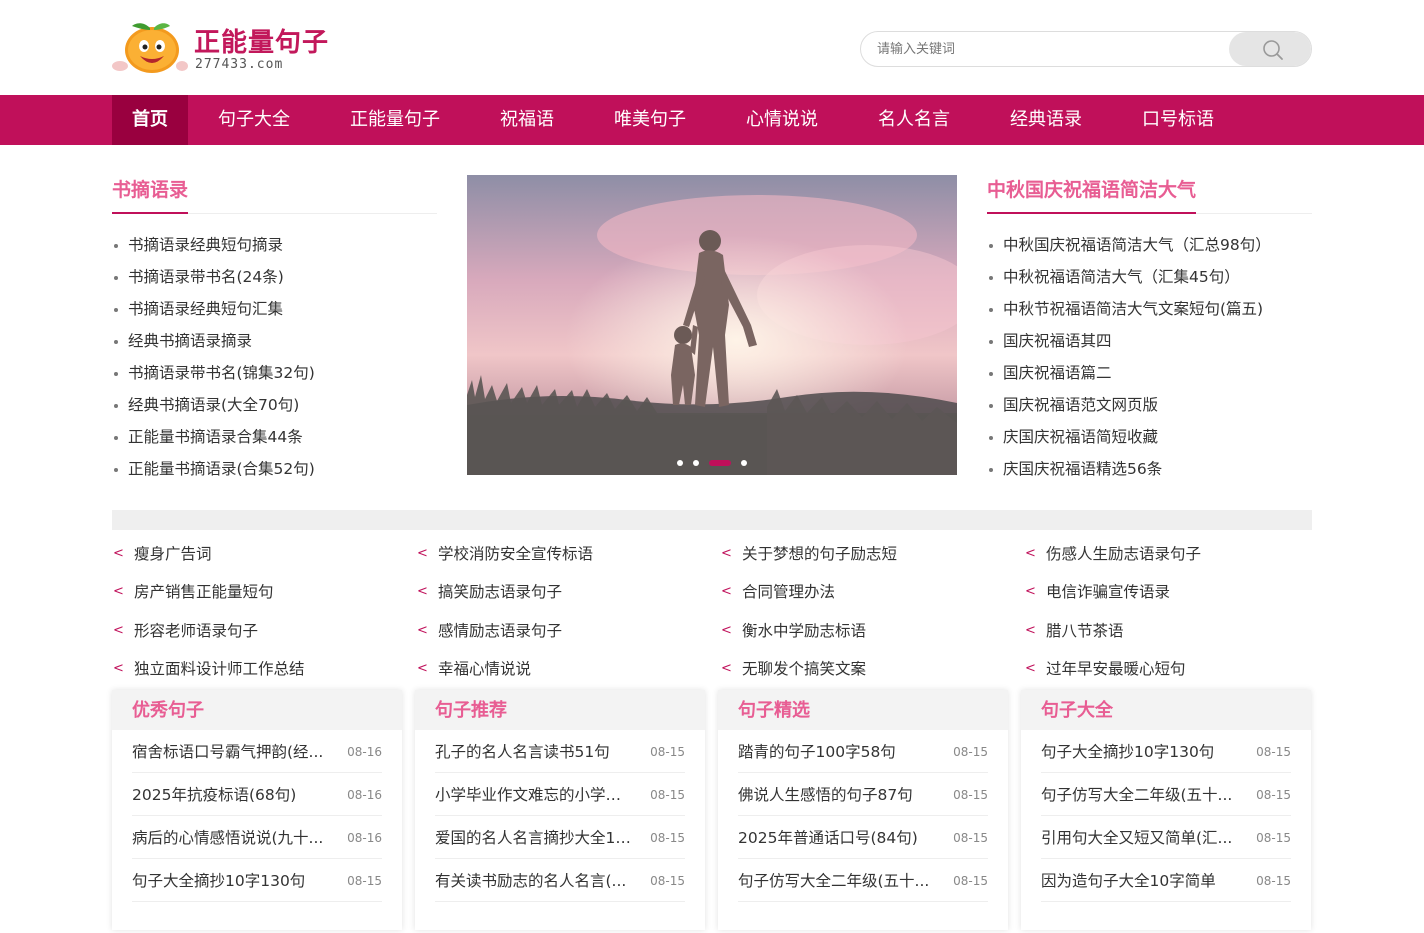 This screenshot has height=933, width=1424. What do you see at coordinates (274, 245) in the screenshot?
I see `list-item: 书摘语录经典短句摘录` at bounding box center [274, 245].